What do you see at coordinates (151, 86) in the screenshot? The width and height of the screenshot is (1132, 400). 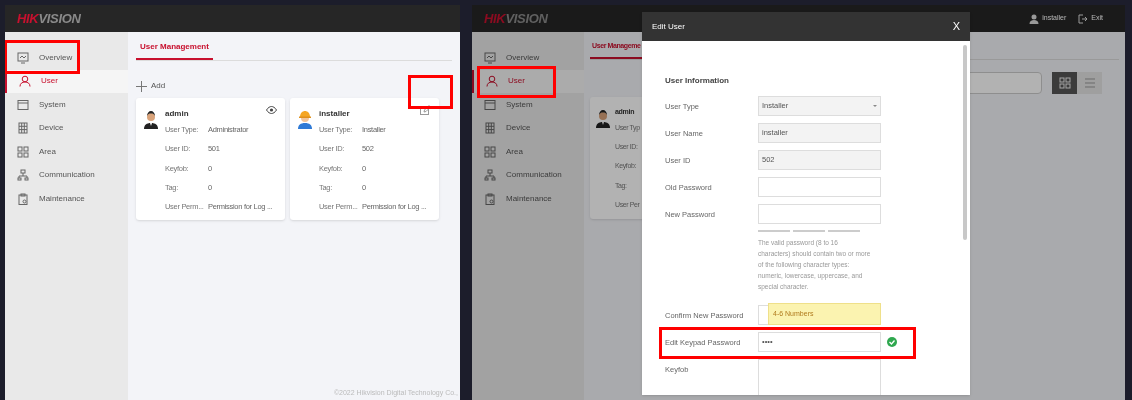 I see `add-button: Add` at bounding box center [151, 86].